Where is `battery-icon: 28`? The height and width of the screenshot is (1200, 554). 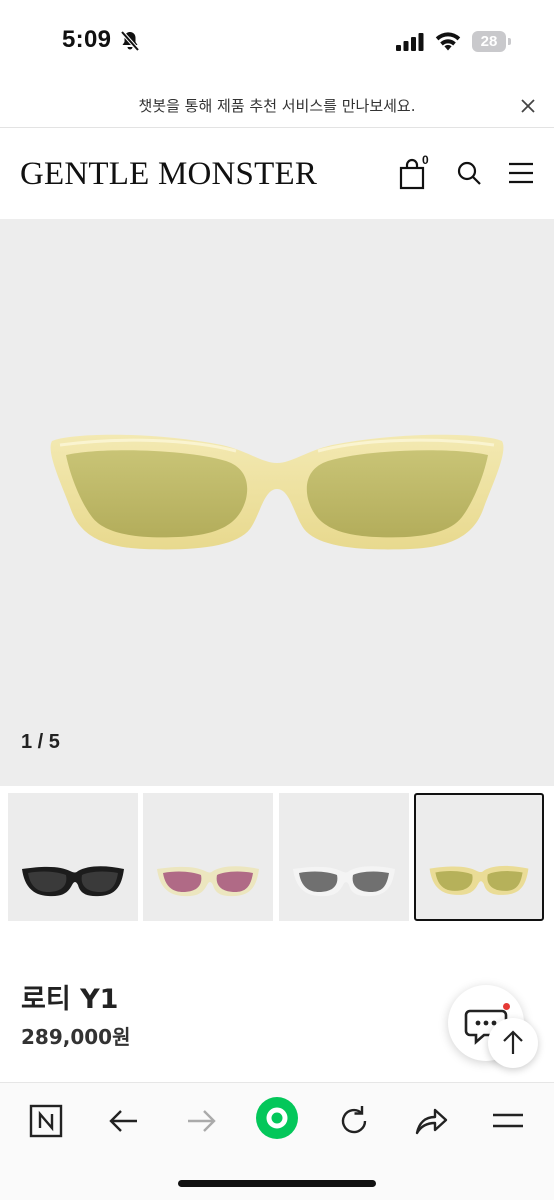
battery-icon: 28 is located at coordinates (492, 41).